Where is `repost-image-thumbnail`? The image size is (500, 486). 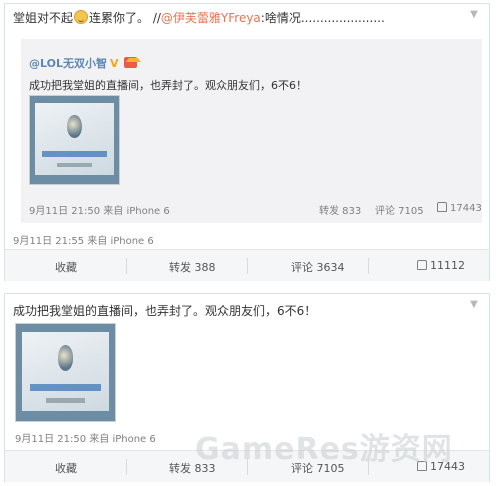 repost-image-thumbnail is located at coordinates (74, 140).